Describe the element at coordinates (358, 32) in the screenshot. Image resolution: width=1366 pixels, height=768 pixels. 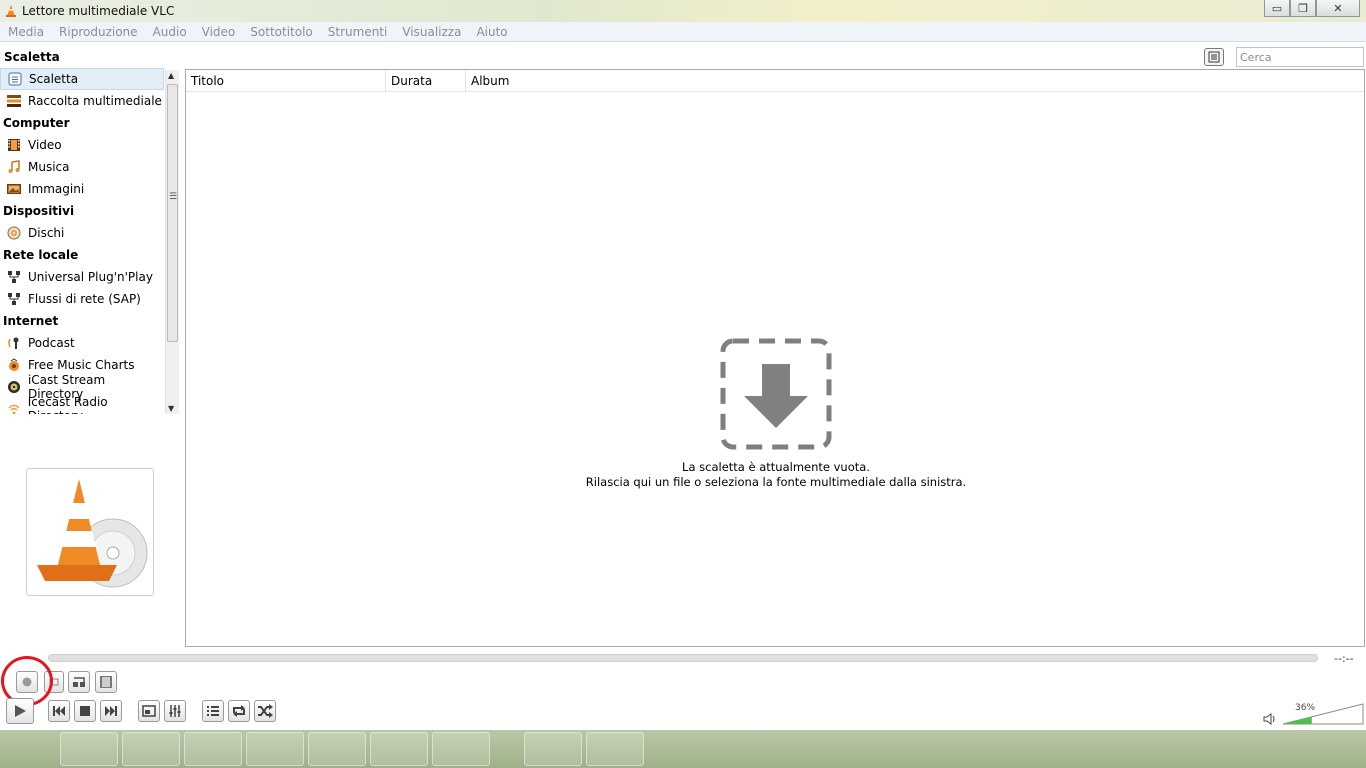
I see `menu-strumenti: Strumenti` at that location.